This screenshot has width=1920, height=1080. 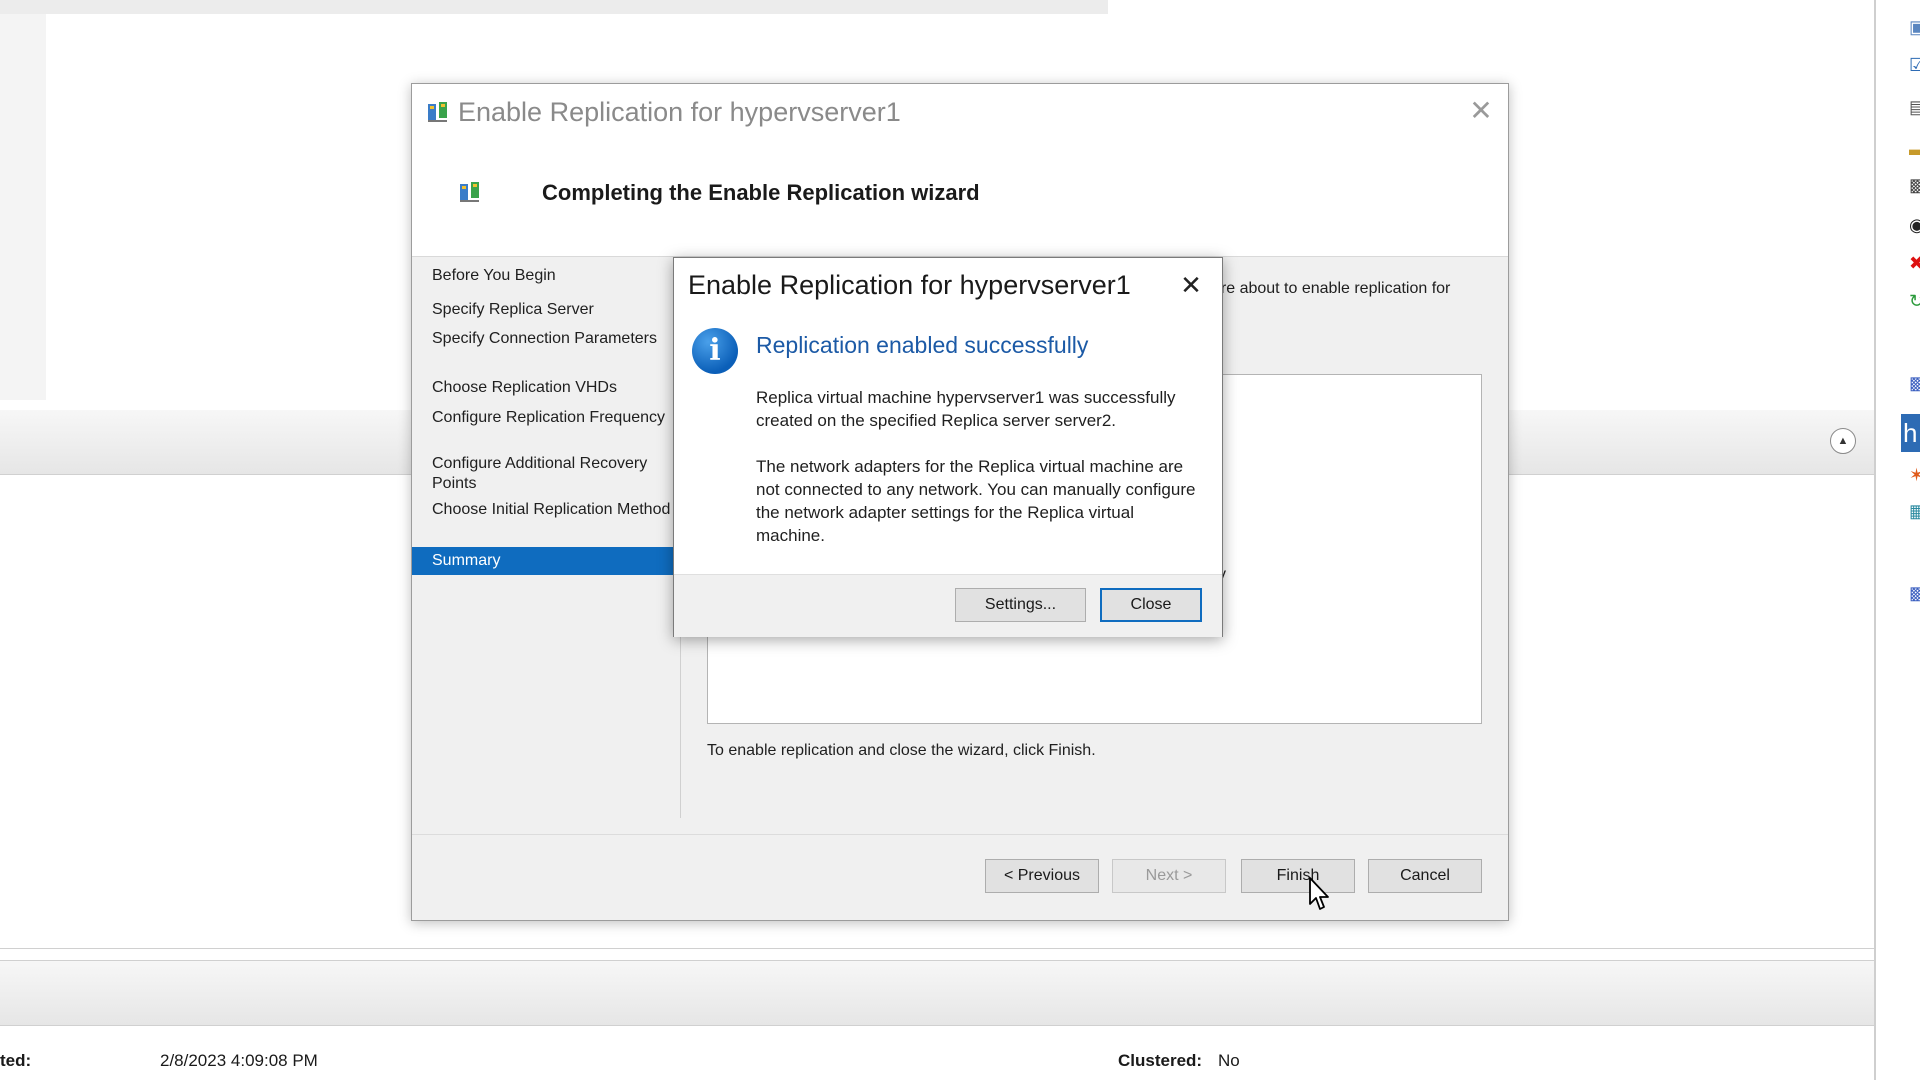 What do you see at coordinates (1298, 876) in the screenshot?
I see `finish-button: Finish` at bounding box center [1298, 876].